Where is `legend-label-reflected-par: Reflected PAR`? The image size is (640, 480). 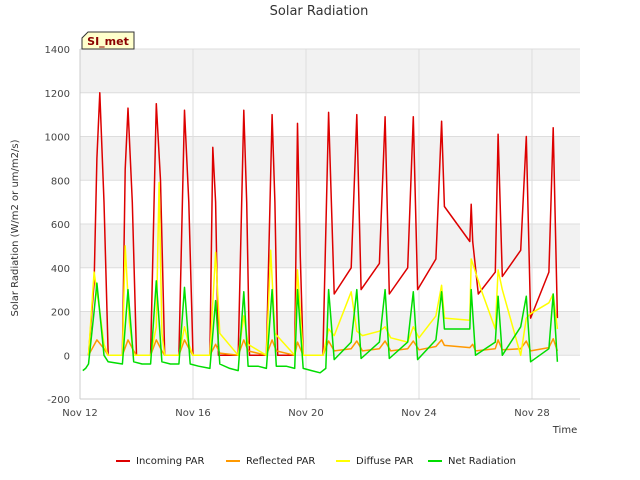 legend-label-reflected-par: Reflected PAR is located at coordinates (280, 461).